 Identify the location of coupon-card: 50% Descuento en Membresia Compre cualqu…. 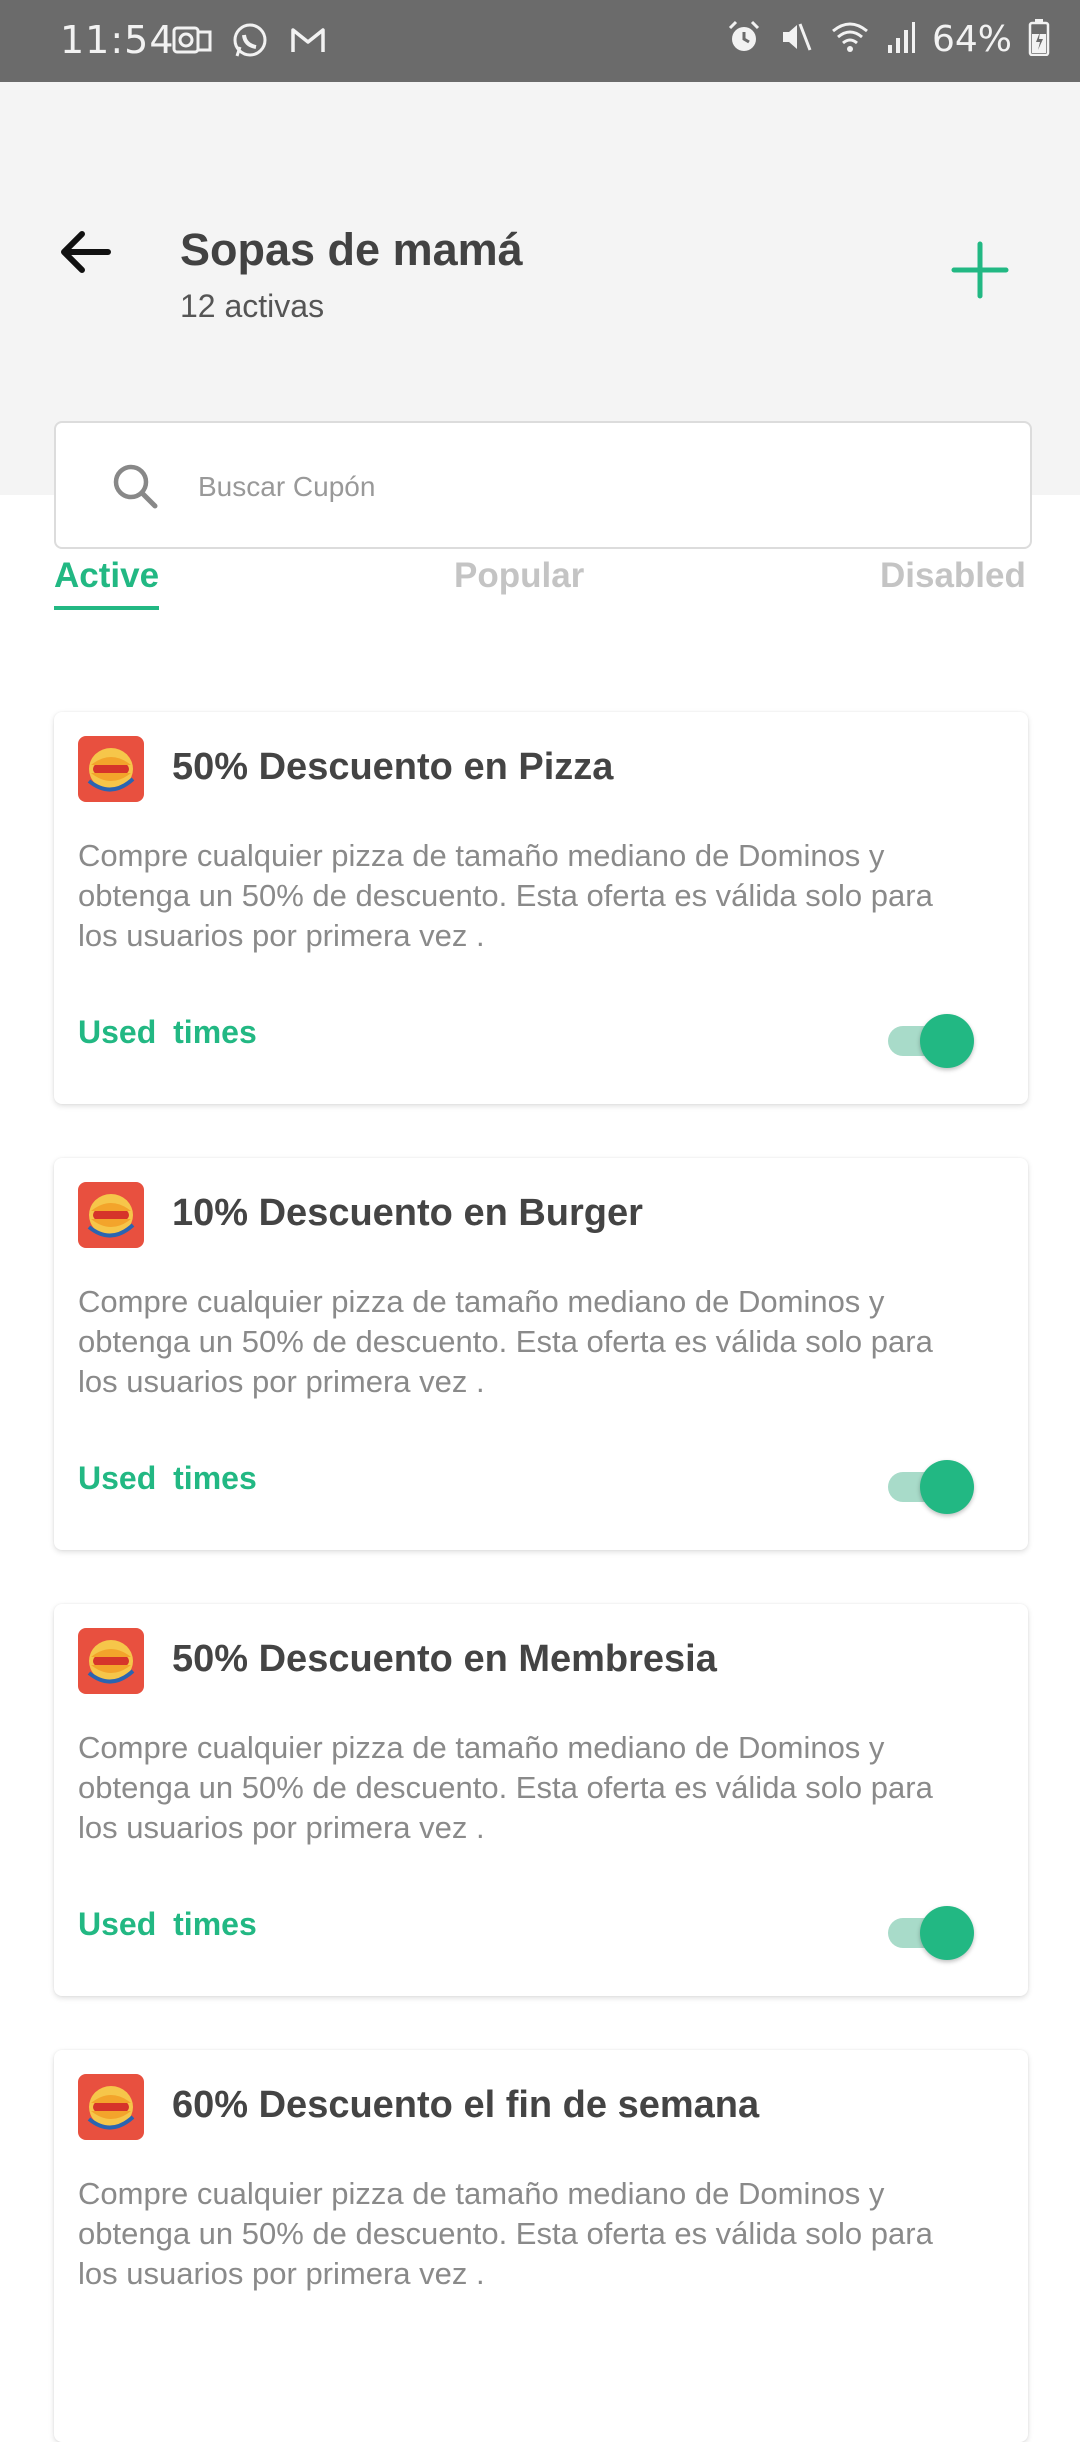
(541, 1800).